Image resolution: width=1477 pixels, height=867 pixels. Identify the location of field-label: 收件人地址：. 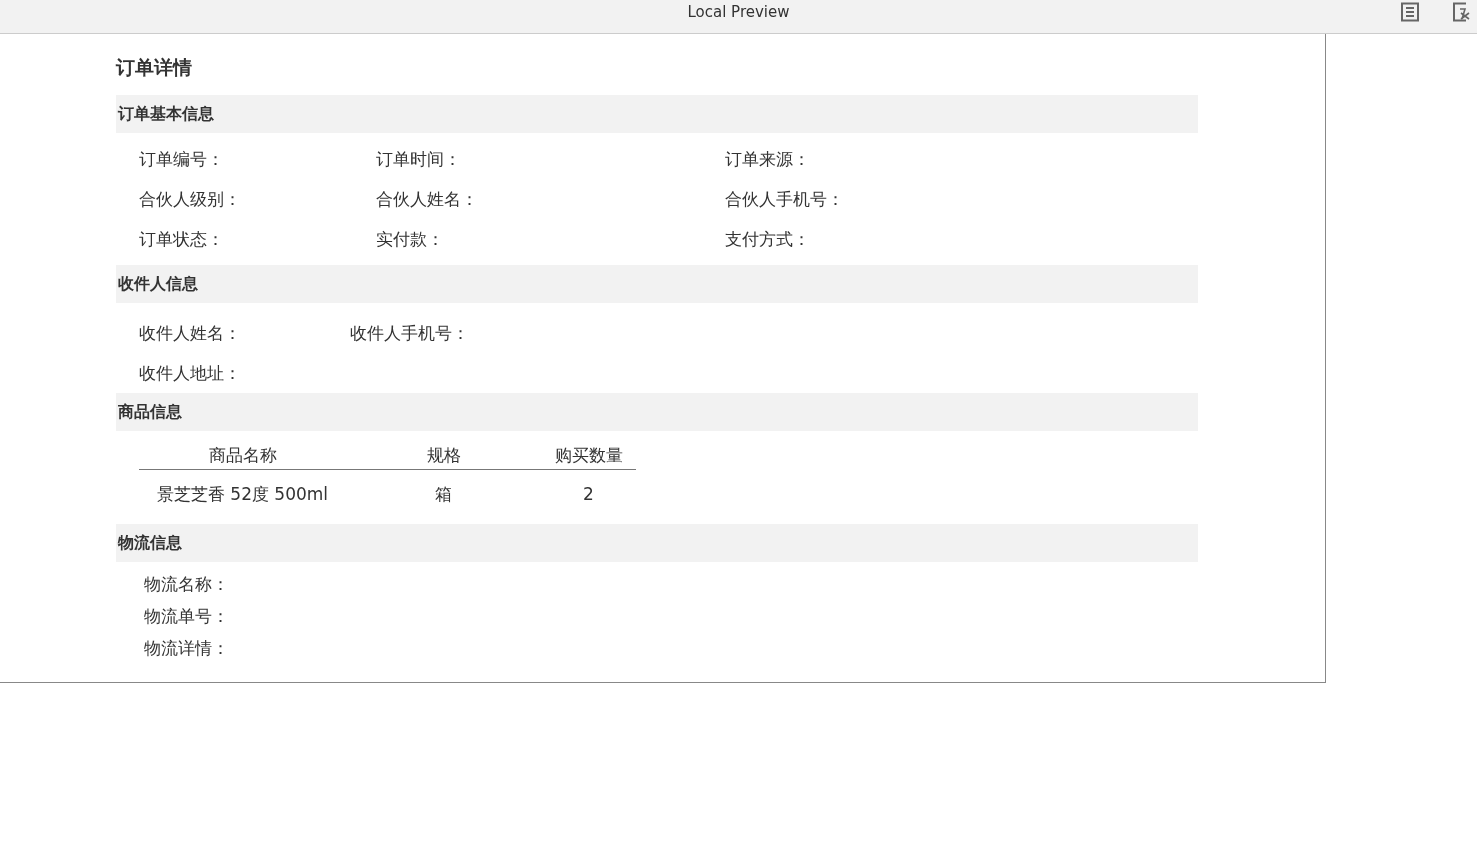
(190, 373).